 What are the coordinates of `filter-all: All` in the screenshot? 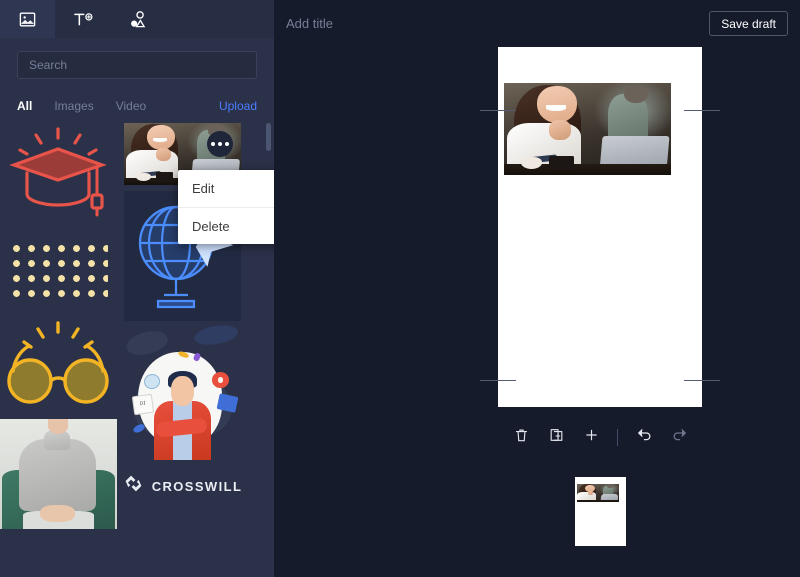 It's located at (24, 106).